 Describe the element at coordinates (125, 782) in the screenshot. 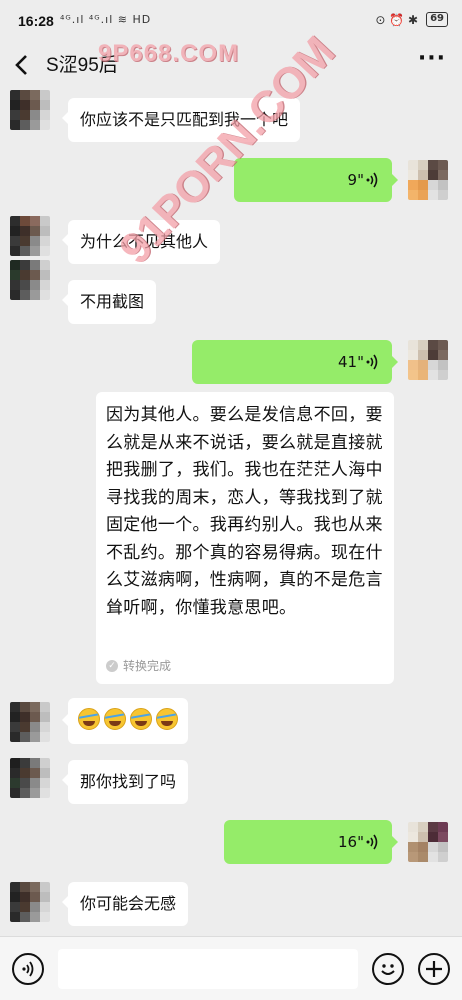

I see `message-bubble-incoming: 那你找到了吗` at that location.